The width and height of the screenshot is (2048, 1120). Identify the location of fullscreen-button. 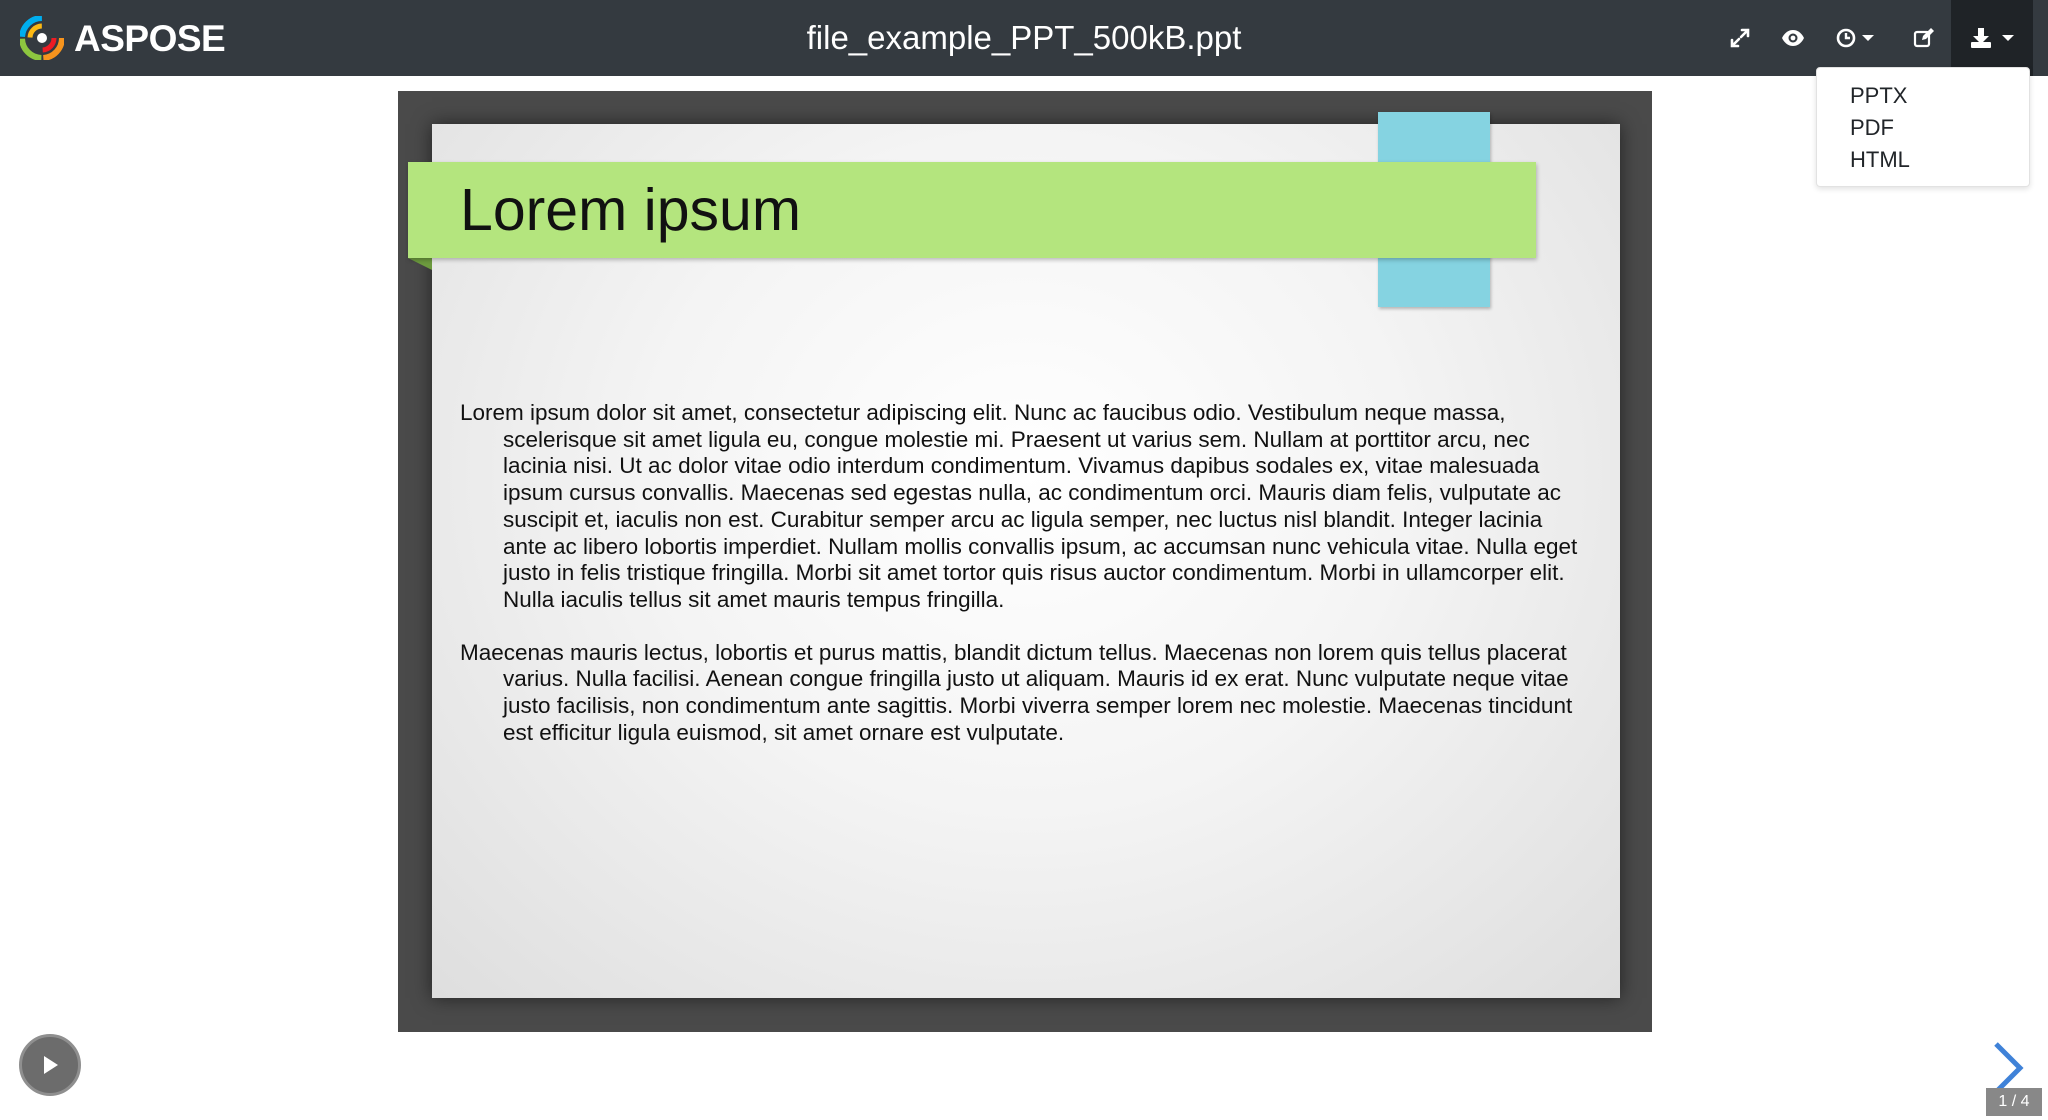
(1740, 38).